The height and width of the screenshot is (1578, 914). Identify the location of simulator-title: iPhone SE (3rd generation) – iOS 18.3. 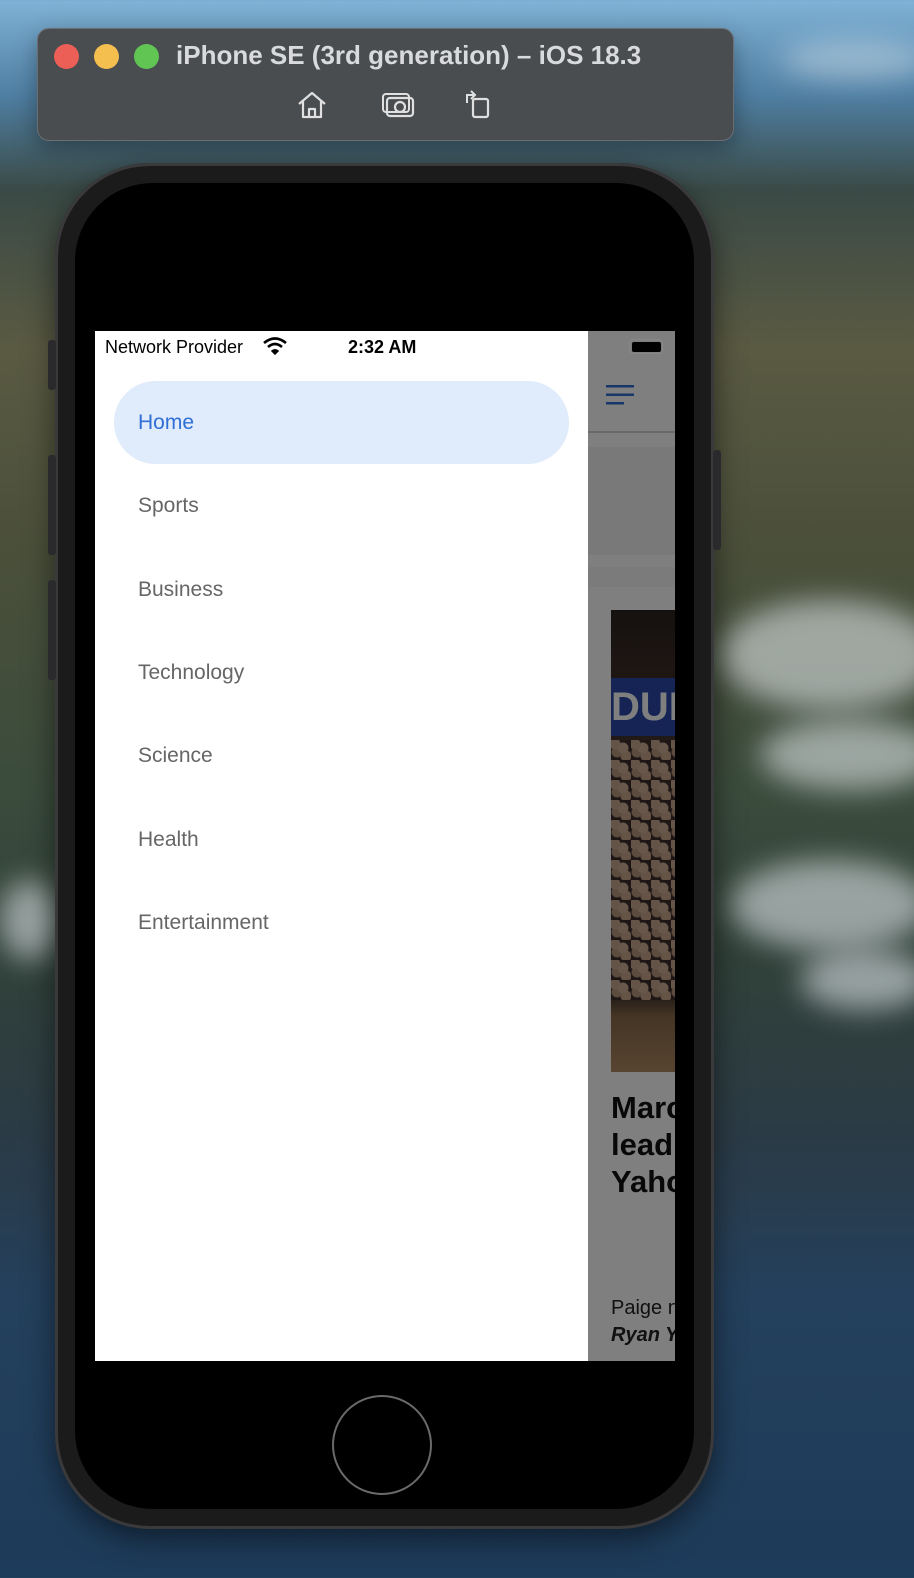
(409, 55).